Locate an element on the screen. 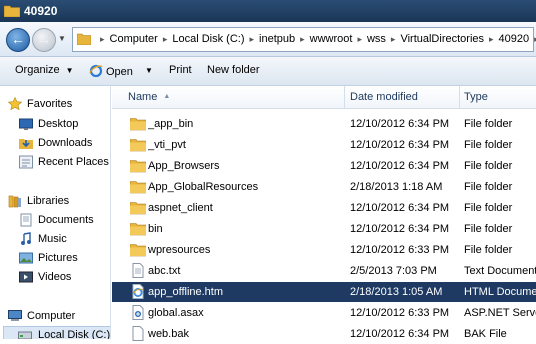 The width and height of the screenshot is (536, 344). breadcrumb-item: inetpub is located at coordinates (277, 39).